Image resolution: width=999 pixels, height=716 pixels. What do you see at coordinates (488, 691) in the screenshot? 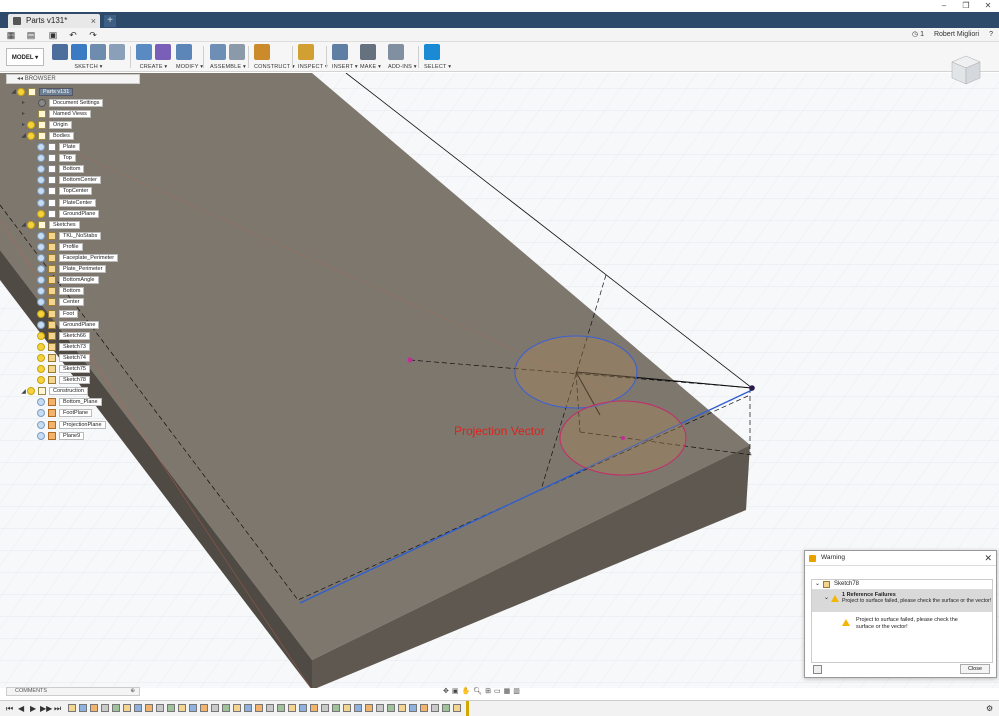
I see `fit-icon: ⊞` at bounding box center [488, 691].